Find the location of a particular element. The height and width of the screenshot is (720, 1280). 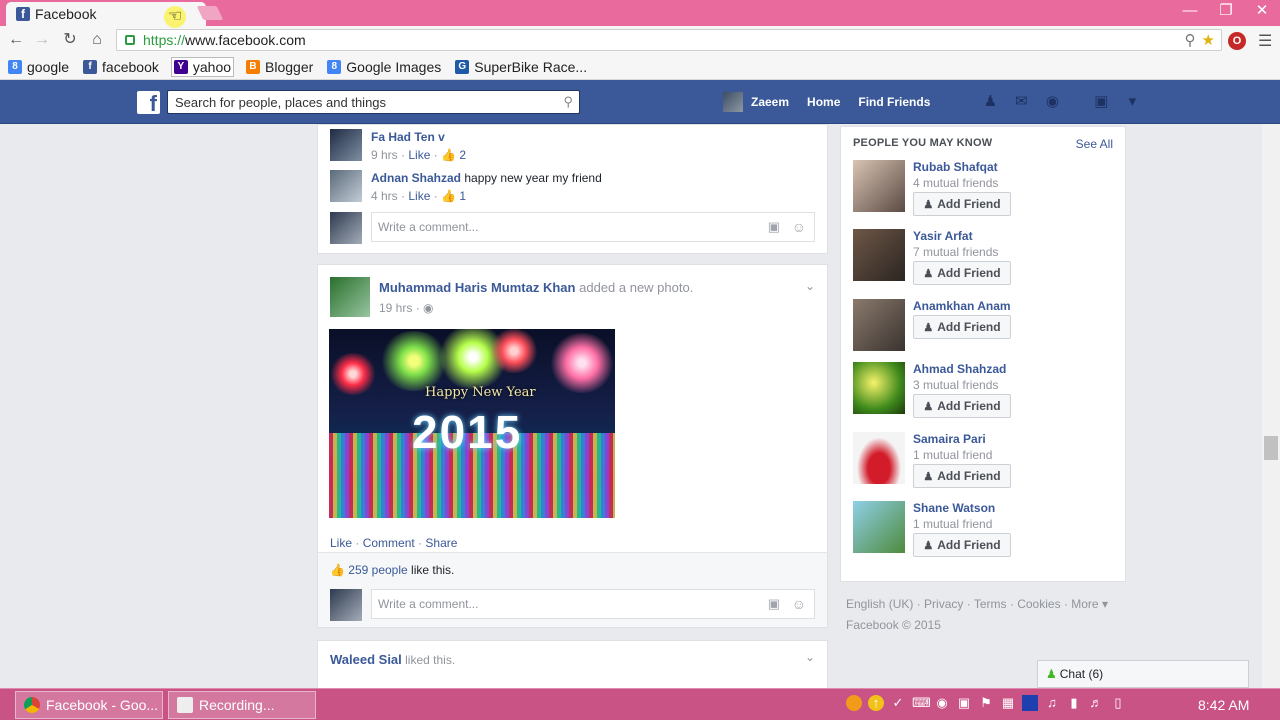

footer-link: English (UK) is located at coordinates (879, 604).